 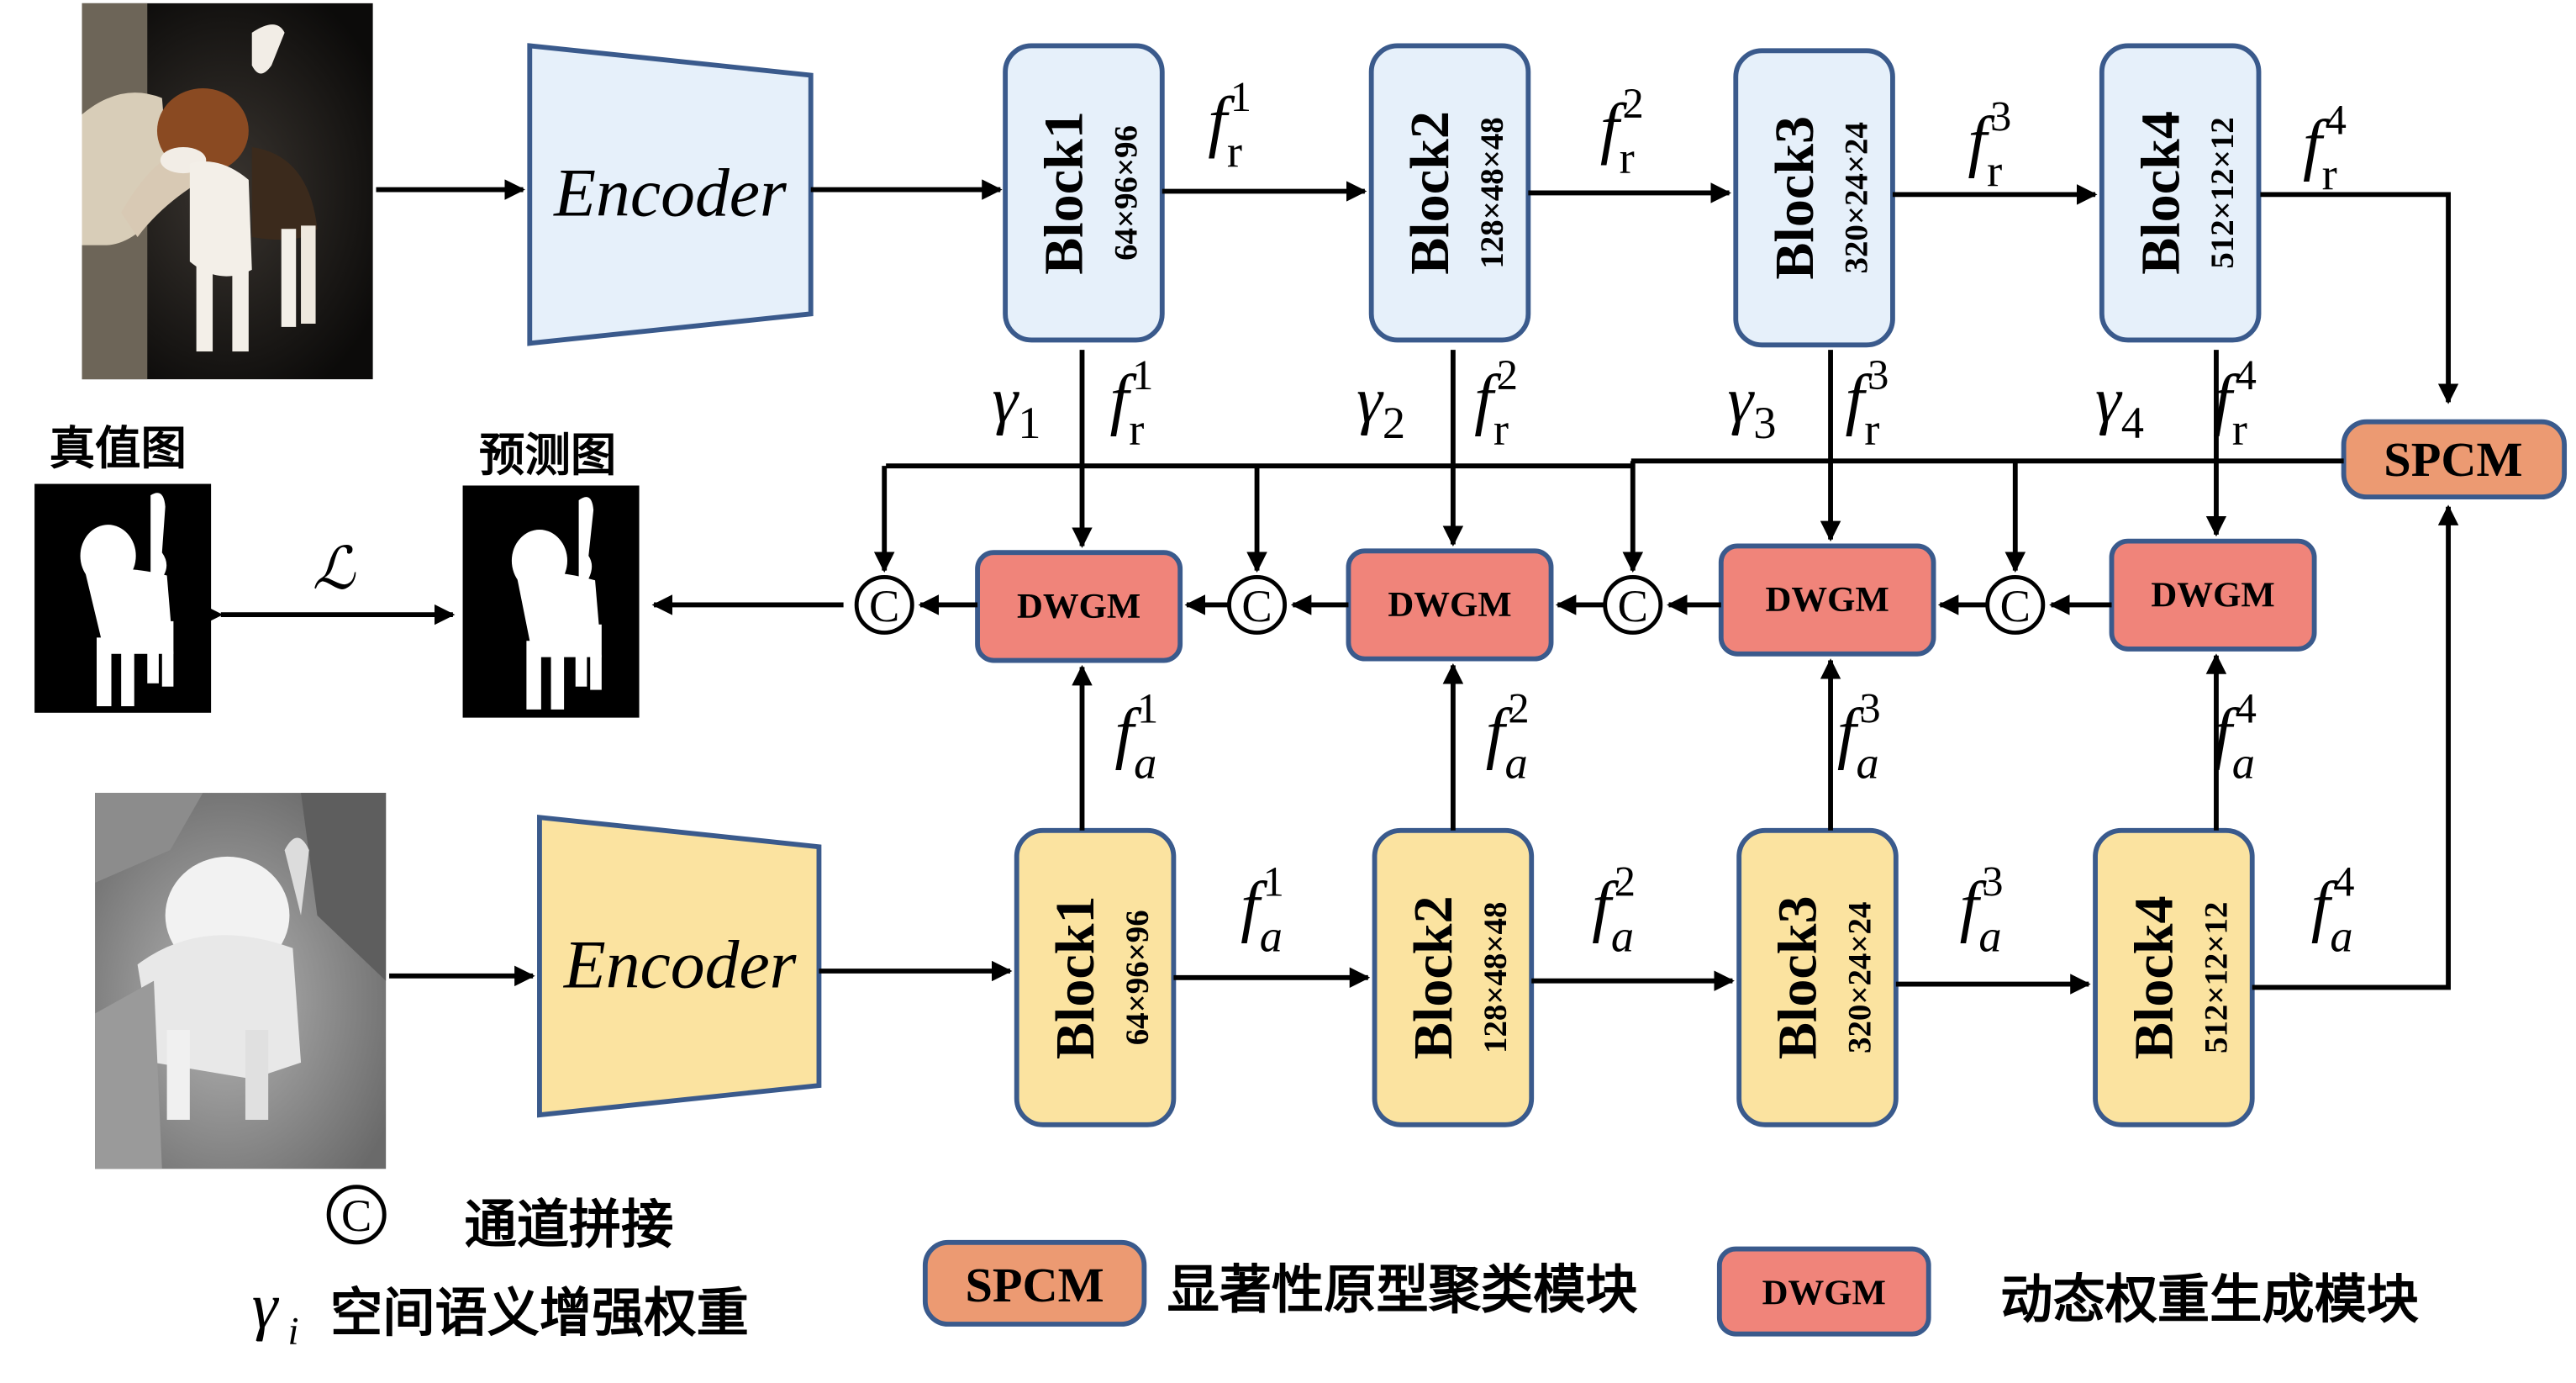 I want to click on depth-up-feature-3: f3a, so click(x=1859, y=736).